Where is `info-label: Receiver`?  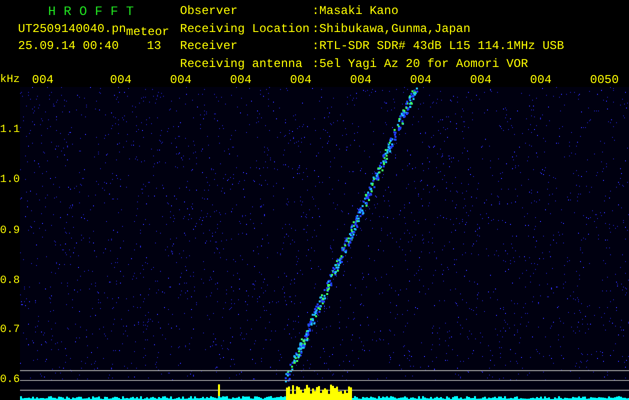 info-label: Receiver is located at coordinates (209, 47).